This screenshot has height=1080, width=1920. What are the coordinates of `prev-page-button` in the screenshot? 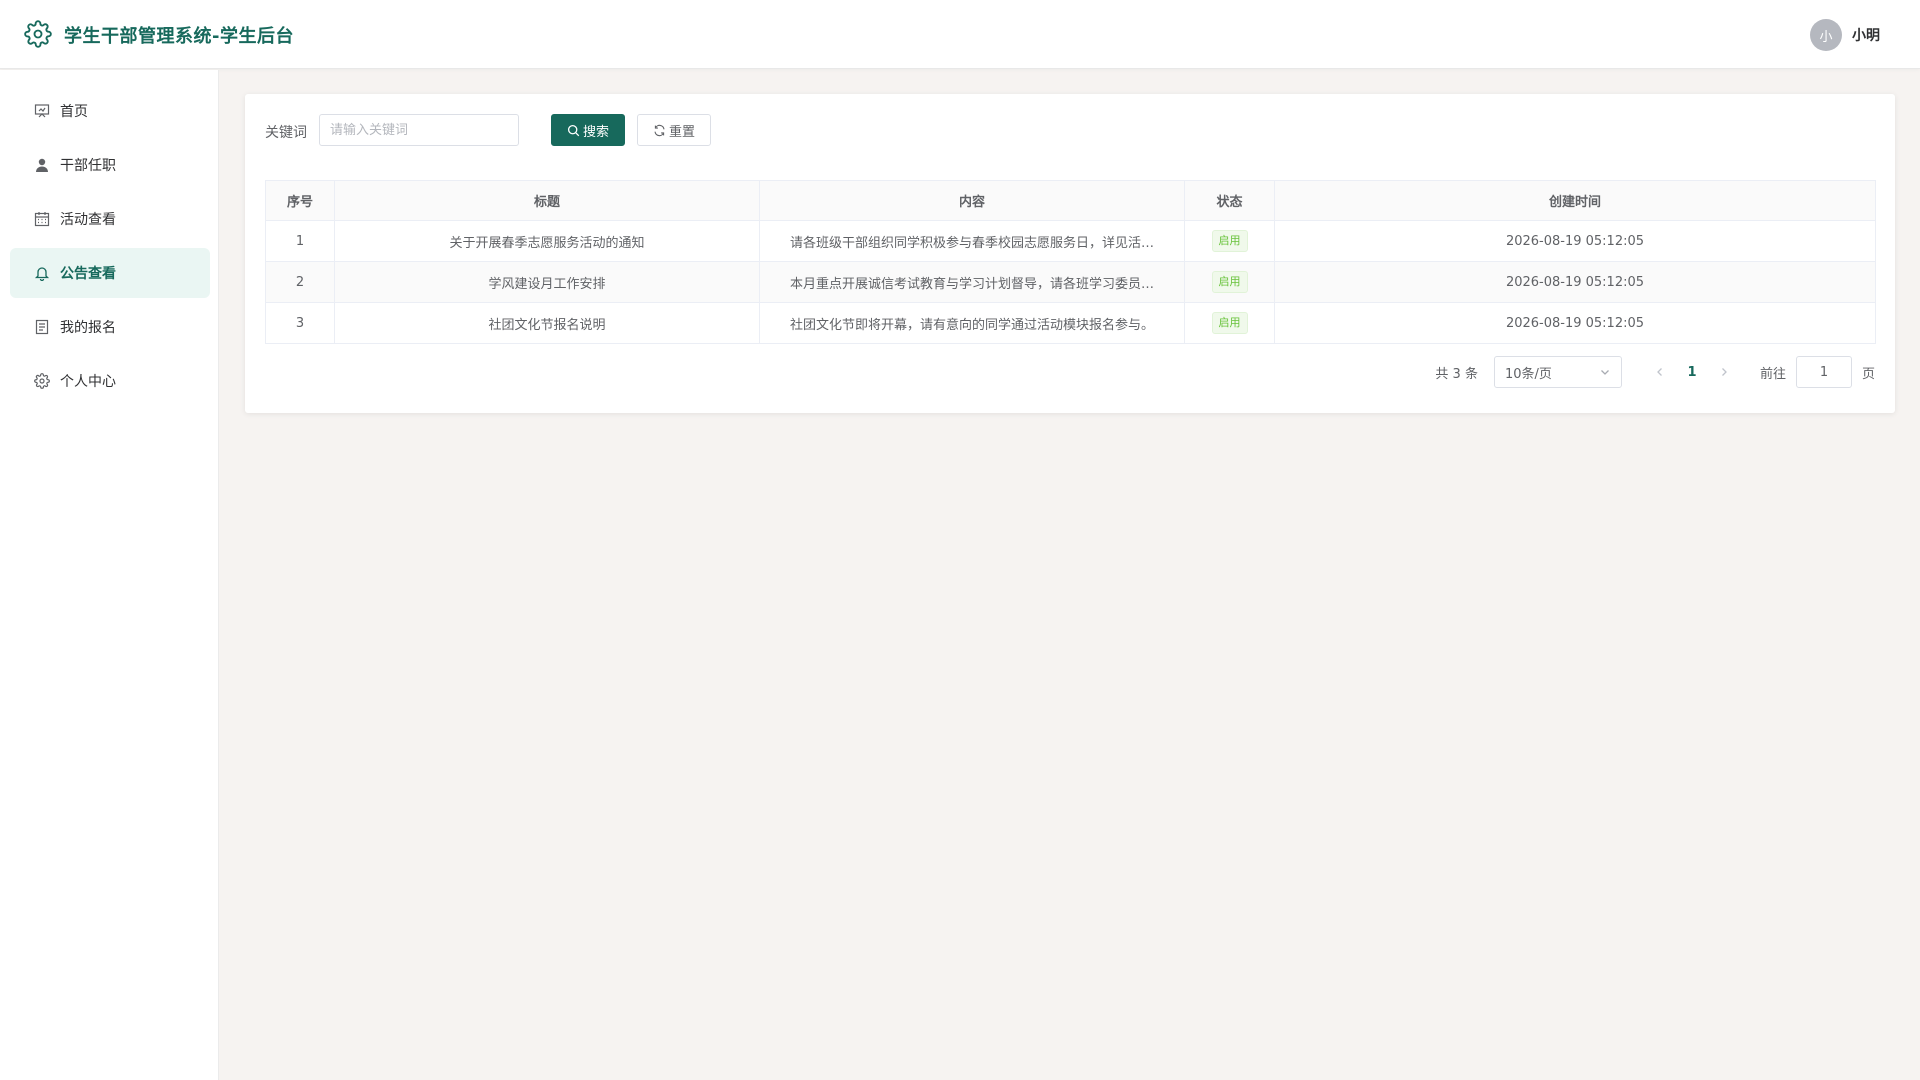 It's located at (1660, 372).